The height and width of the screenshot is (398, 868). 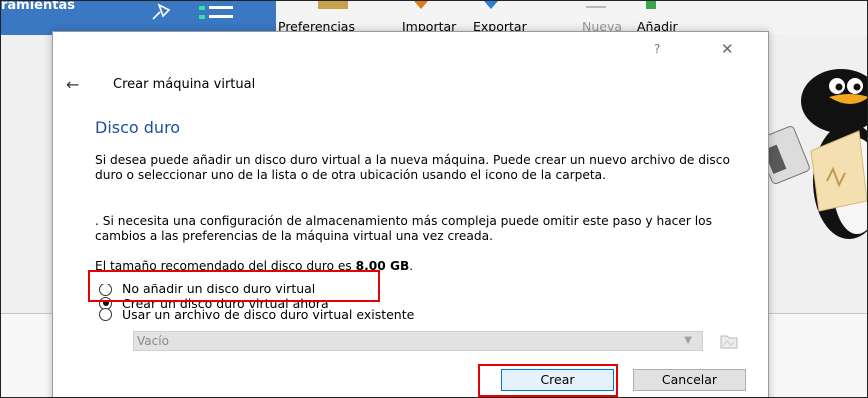 I want to click on list-view-icon, so click(x=217, y=14).